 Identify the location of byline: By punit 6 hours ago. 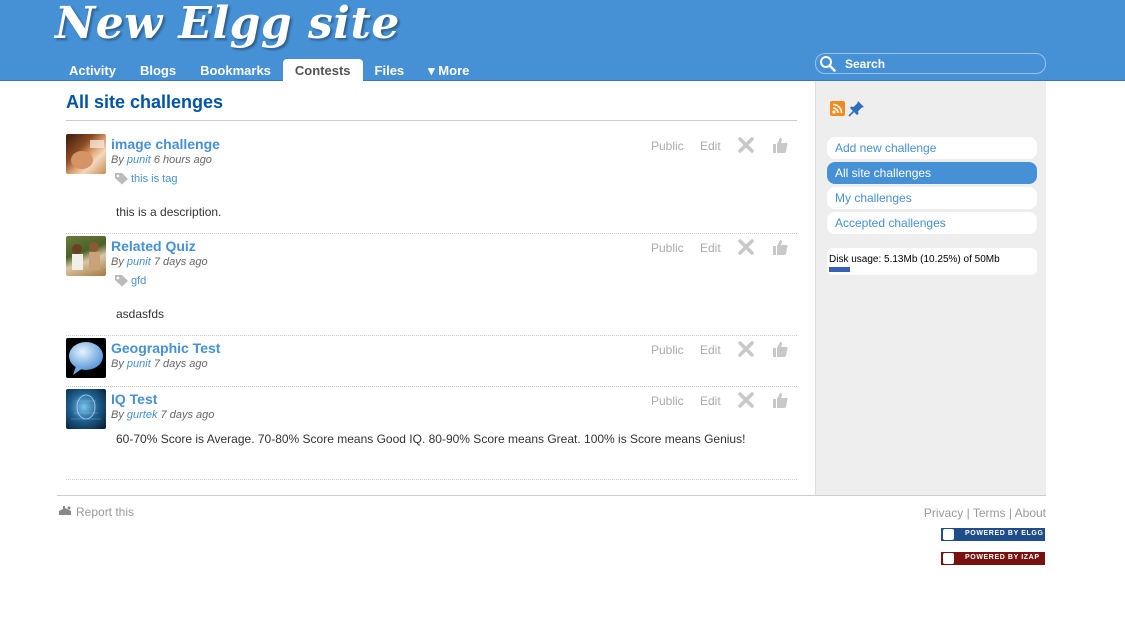
(161, 160).